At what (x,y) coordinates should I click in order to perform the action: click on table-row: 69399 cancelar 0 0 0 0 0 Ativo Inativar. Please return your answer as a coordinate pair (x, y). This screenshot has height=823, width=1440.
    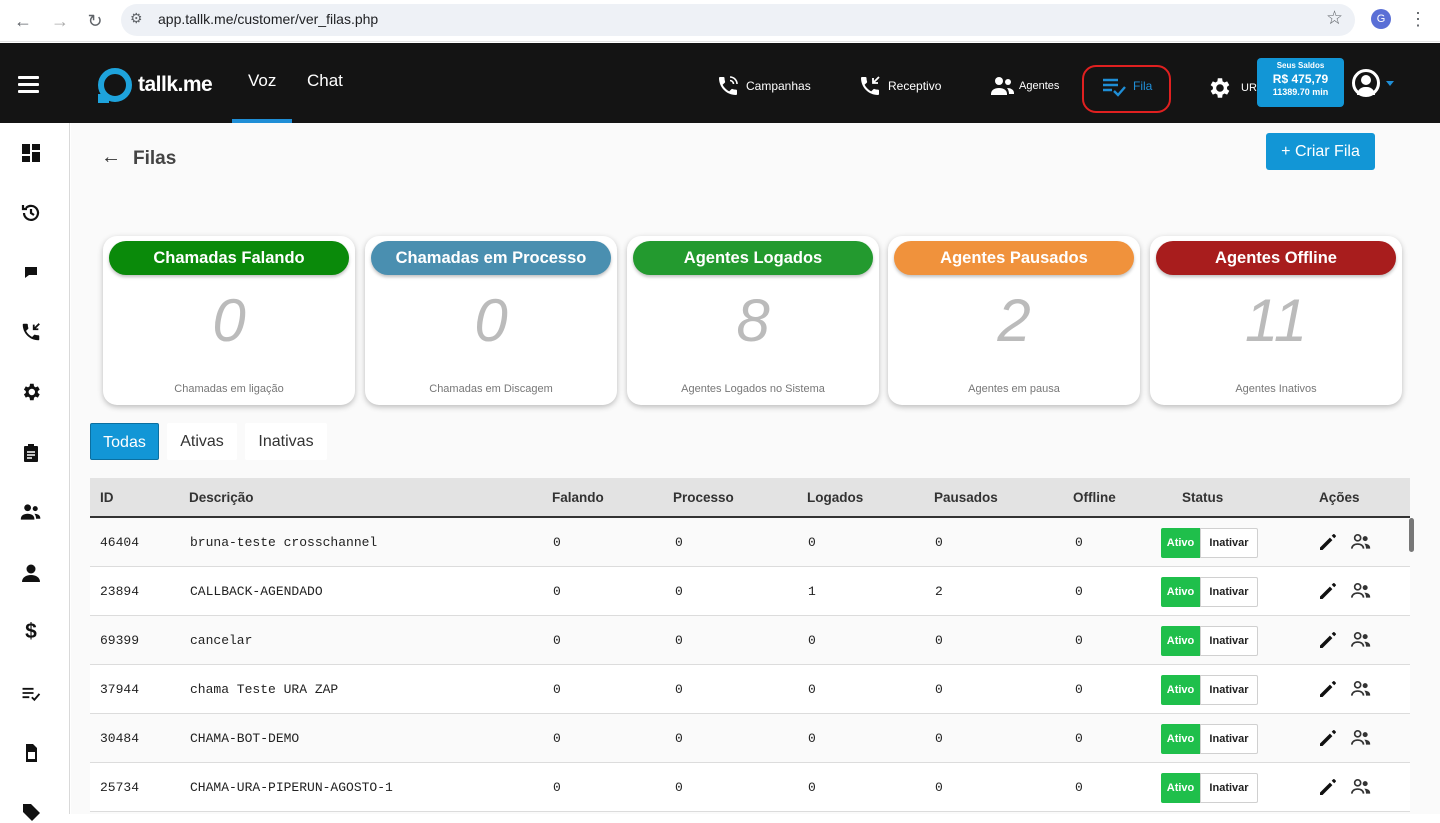
    Looking at the image, I should click on (750, 640).